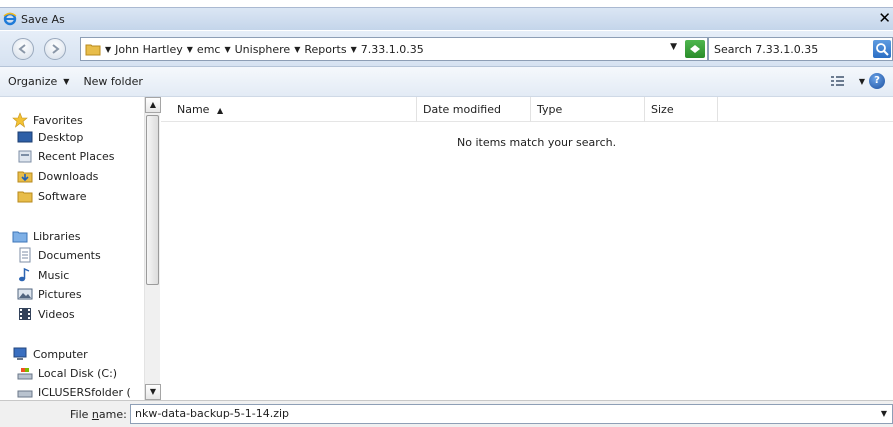 This screenshot has width=893, height=427. I want to click on view-options-icon, so click(839, 81).